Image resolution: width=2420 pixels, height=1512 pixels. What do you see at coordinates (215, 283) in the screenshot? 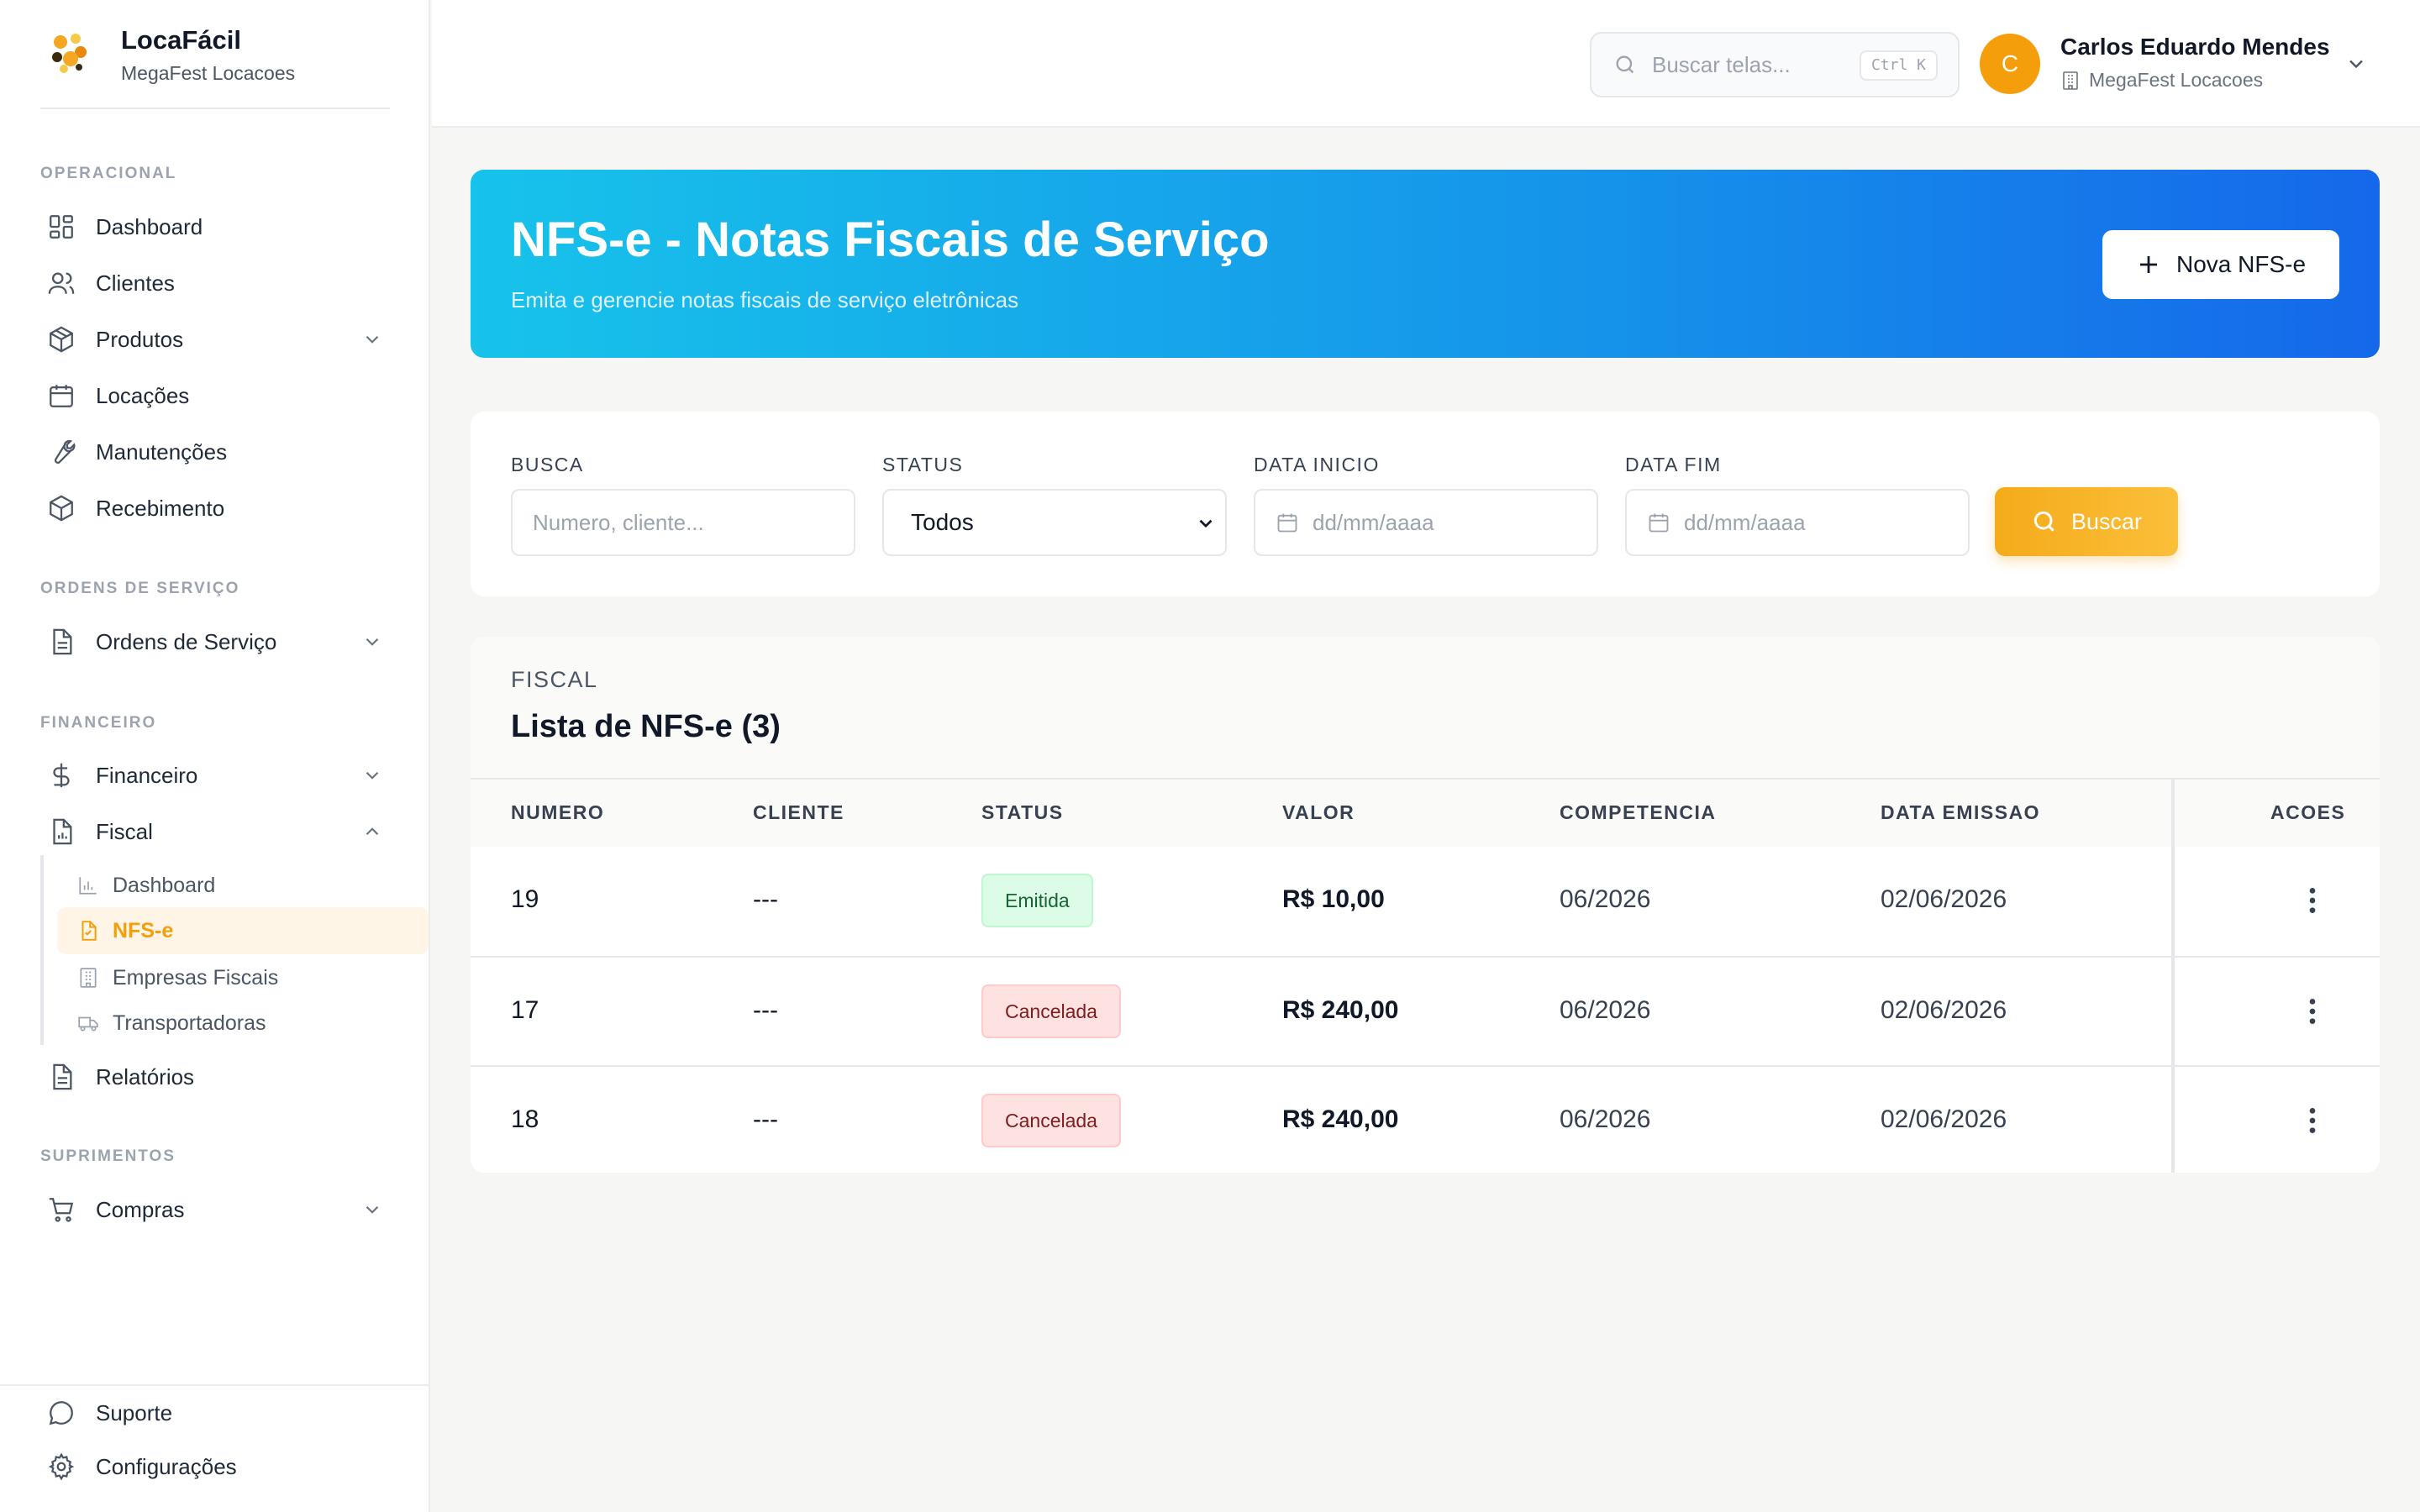
I see `sidebar-item-clientes: Clientes` at bounding box center [215, 283].